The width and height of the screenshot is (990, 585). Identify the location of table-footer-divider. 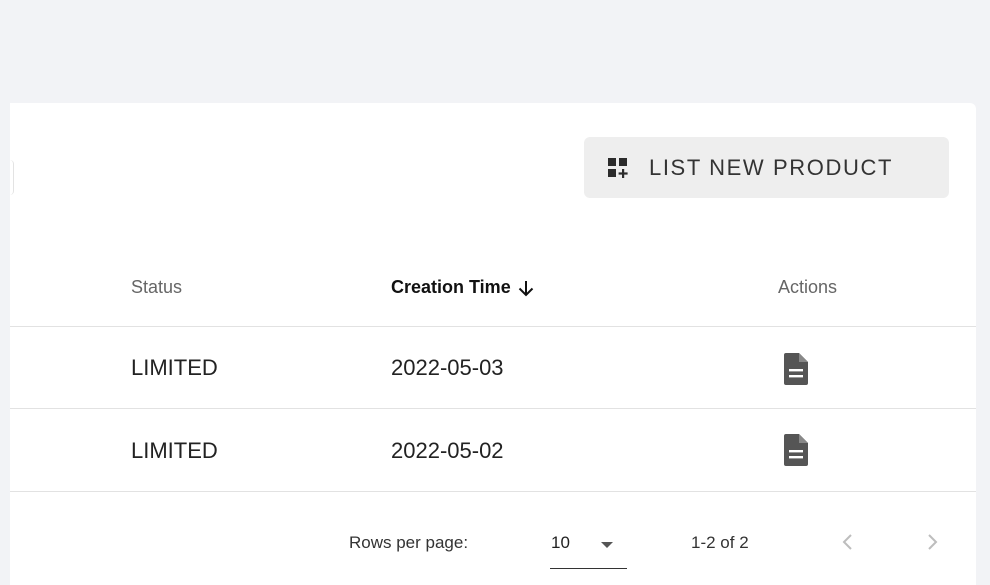
(493, 491).